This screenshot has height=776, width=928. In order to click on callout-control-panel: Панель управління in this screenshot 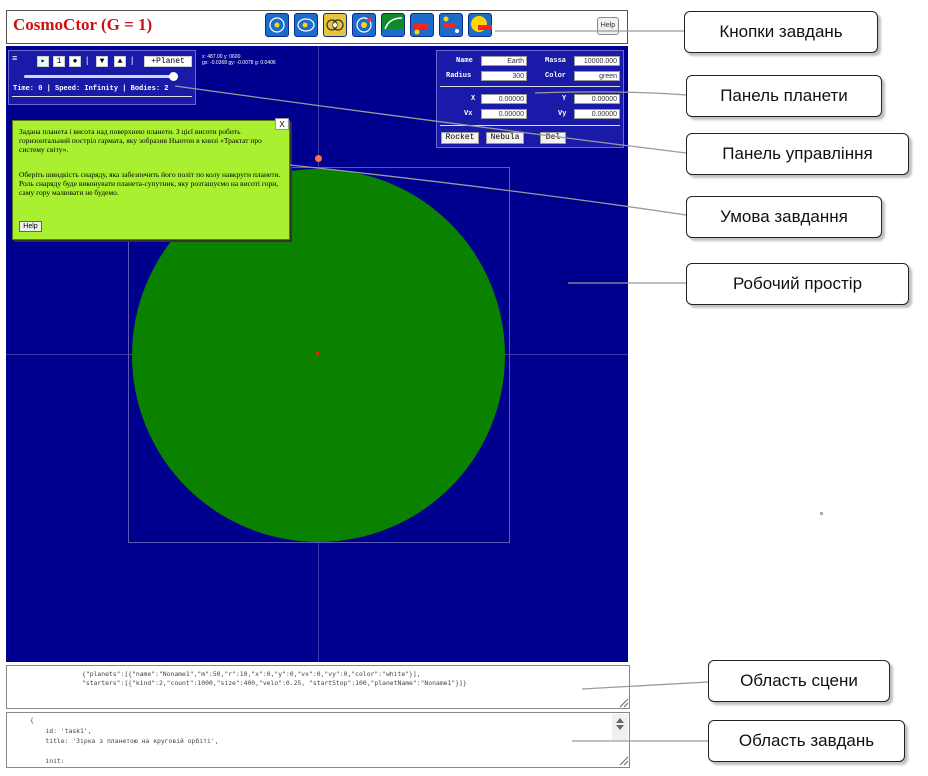, I will do `click(797, 154)`.